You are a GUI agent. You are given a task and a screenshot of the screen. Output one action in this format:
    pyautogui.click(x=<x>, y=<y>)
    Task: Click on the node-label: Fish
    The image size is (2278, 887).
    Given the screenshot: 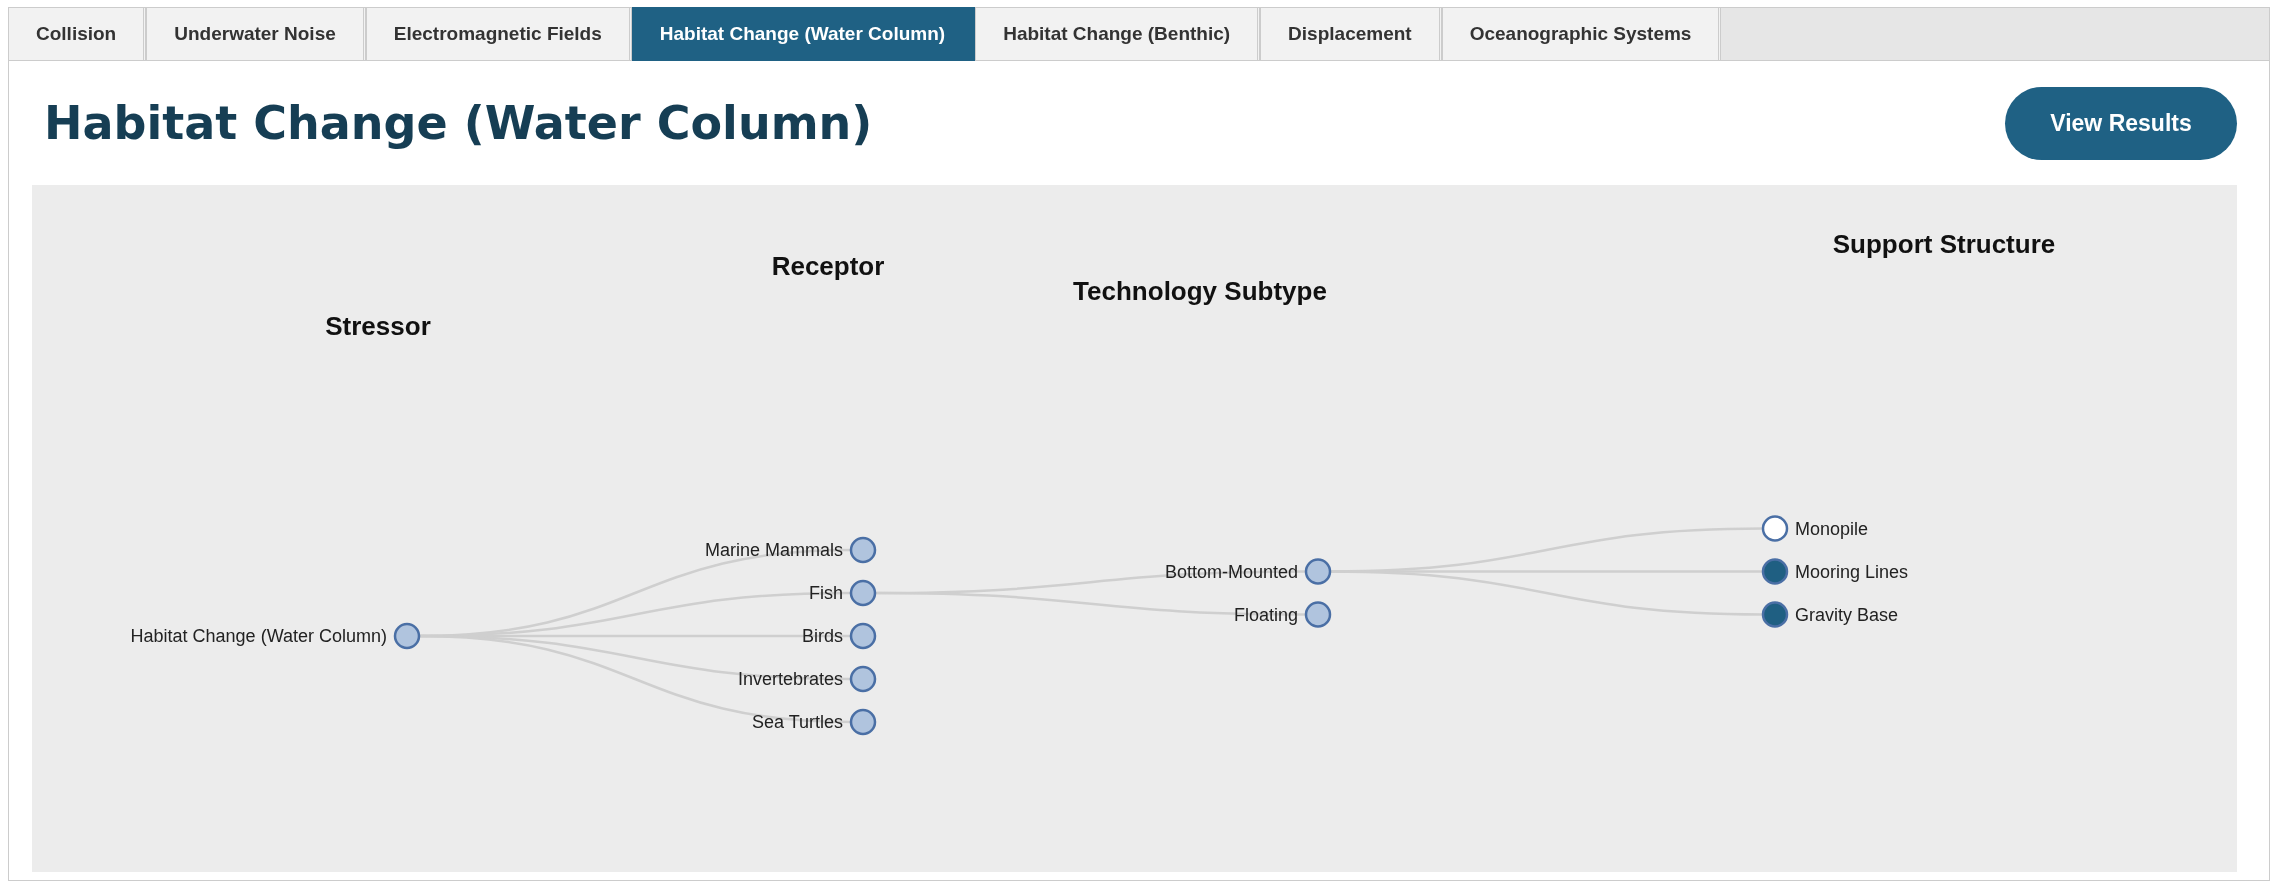 What is the action you would take?
    pyautogui.click(x=826, y=593)
    